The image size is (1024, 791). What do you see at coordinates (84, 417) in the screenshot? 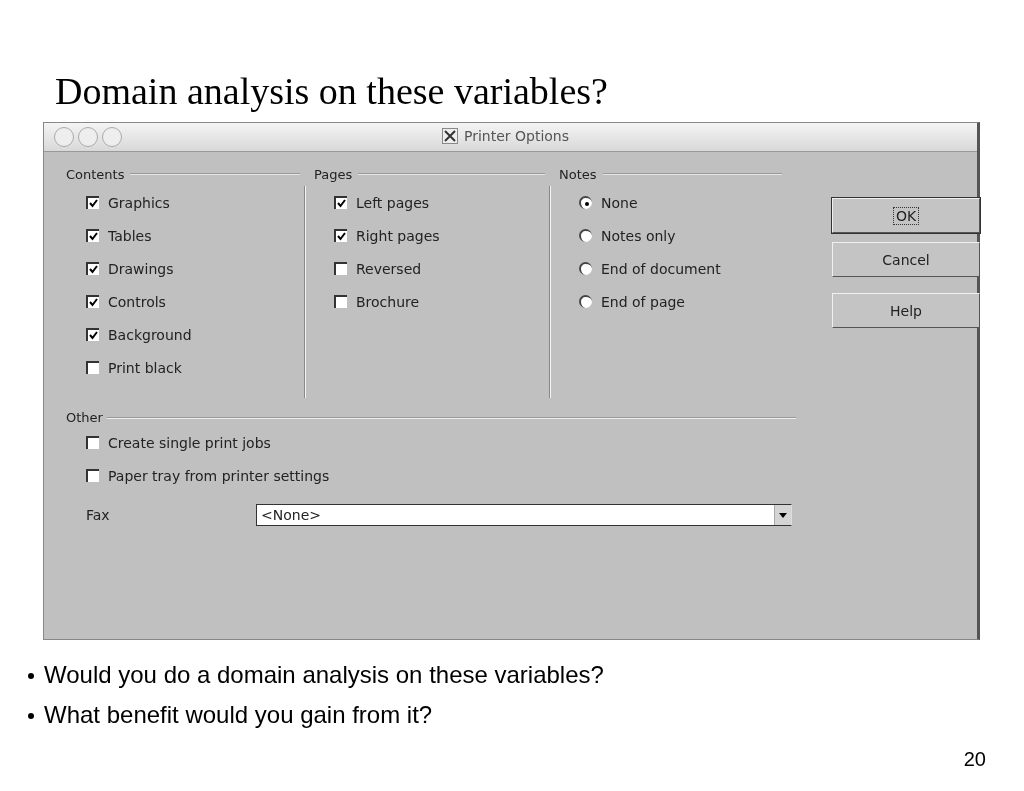
I see `group-title: Other` at bounding box center [84, 417].